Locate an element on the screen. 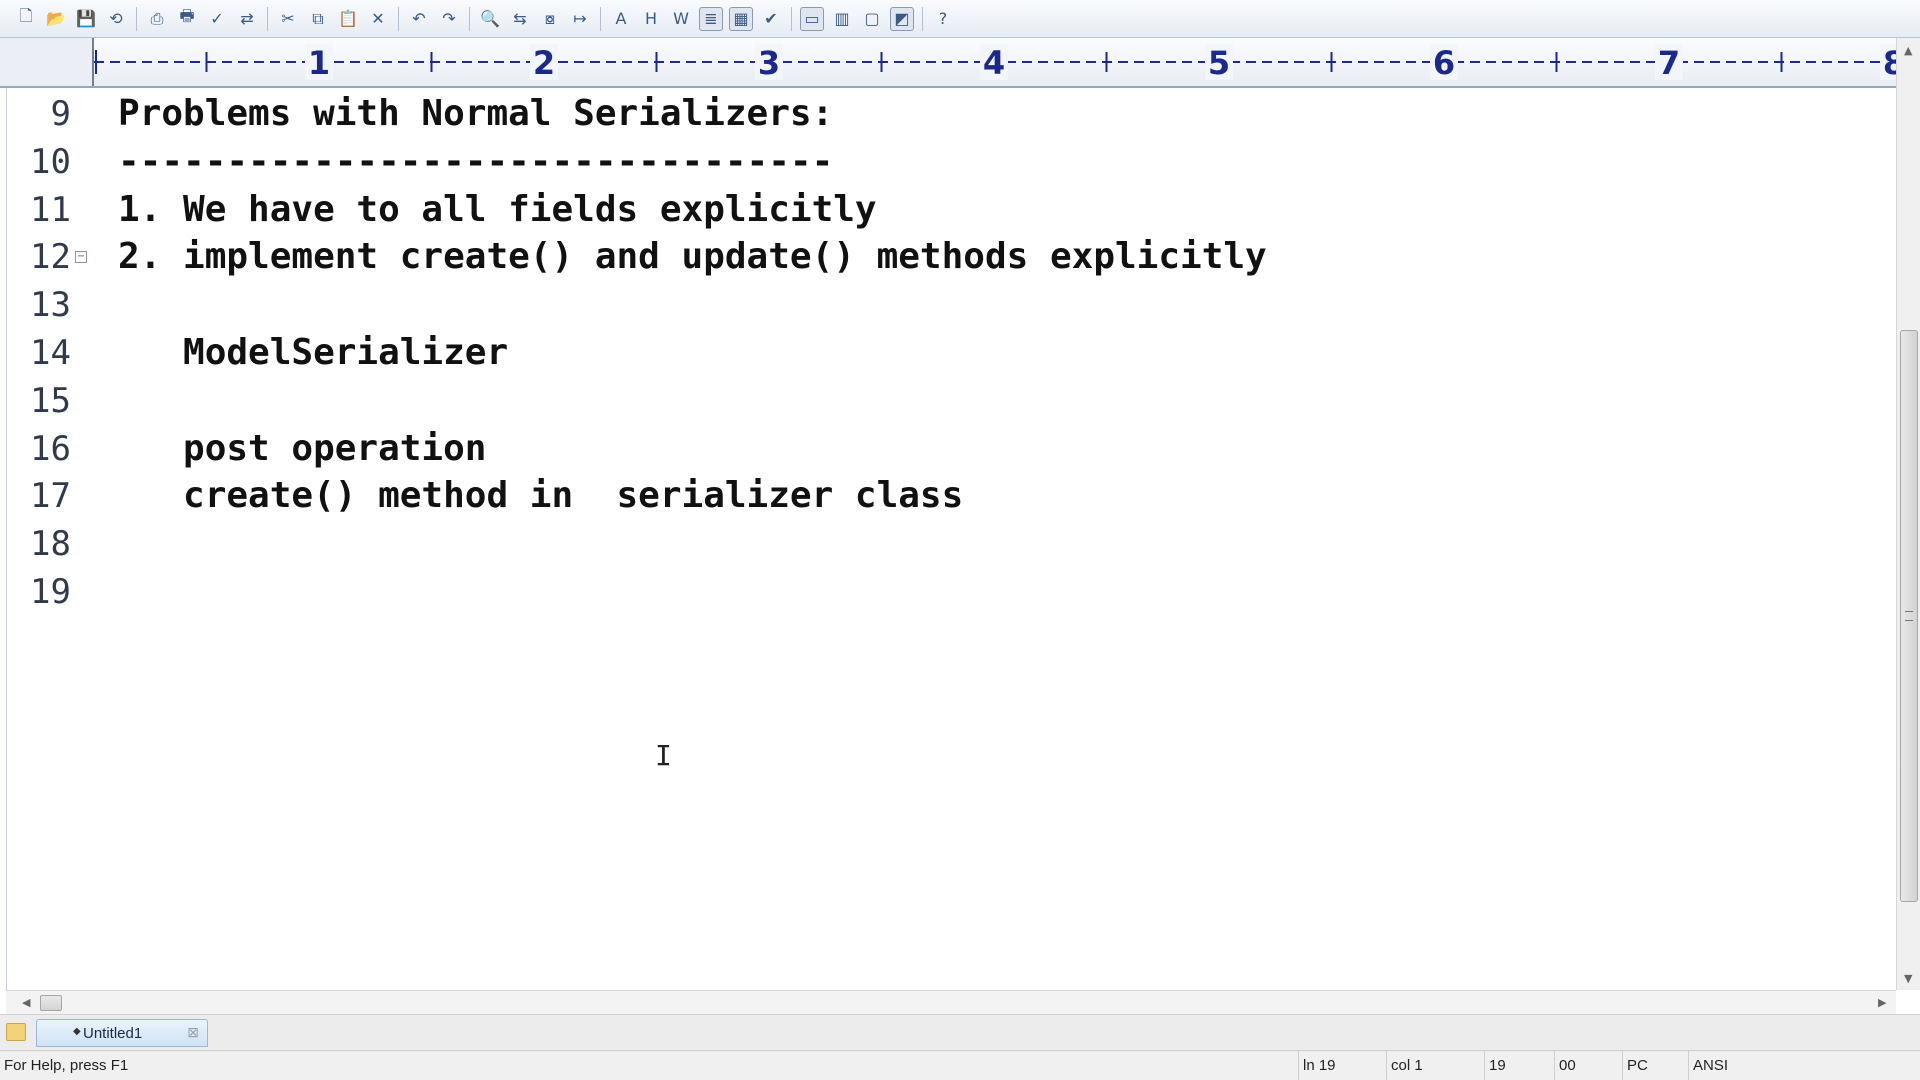 This screenshot has height=1080, width=1920. line-number: 16 is located at coordinates (50, 448).